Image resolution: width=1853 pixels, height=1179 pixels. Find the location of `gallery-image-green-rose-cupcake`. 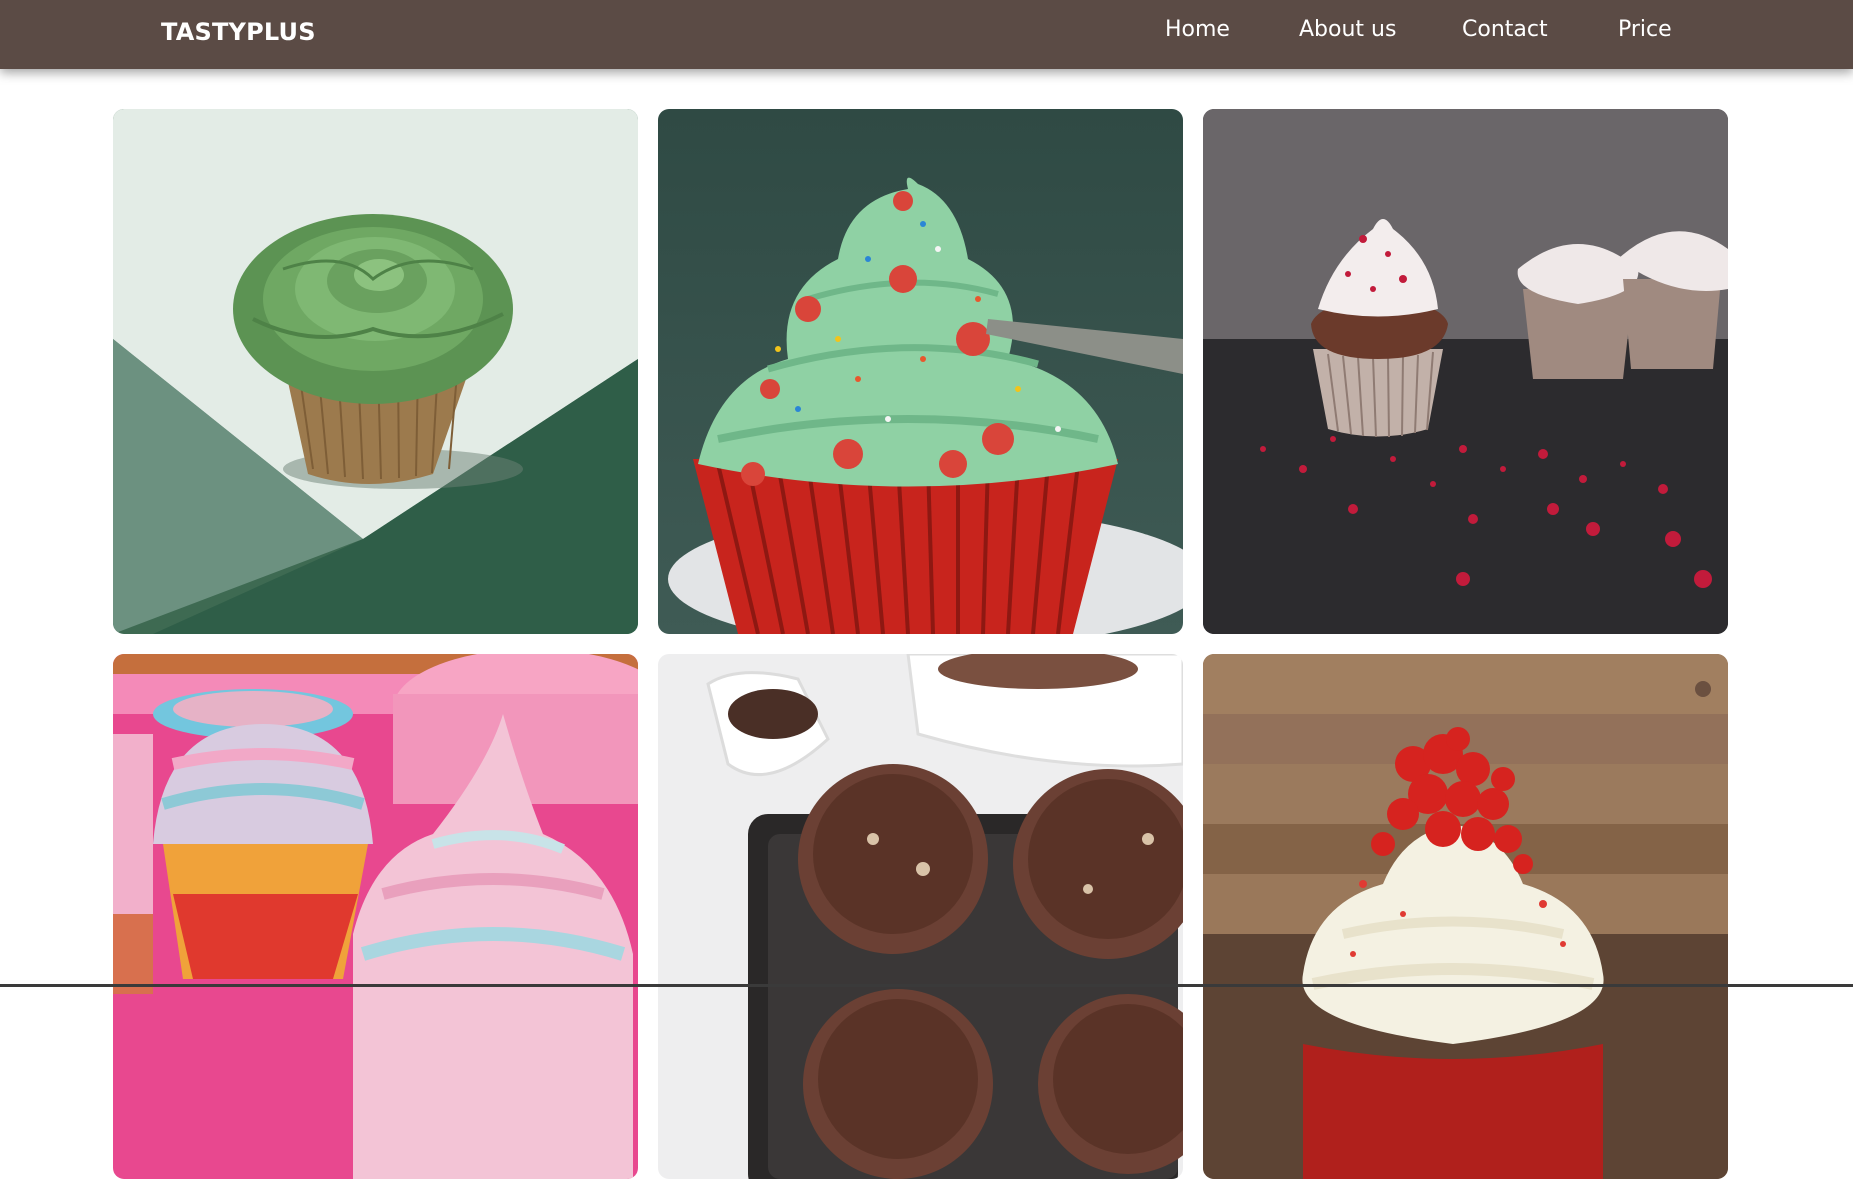

gallery-image-green-rose-cupcake is located at coordinates (375, 371).